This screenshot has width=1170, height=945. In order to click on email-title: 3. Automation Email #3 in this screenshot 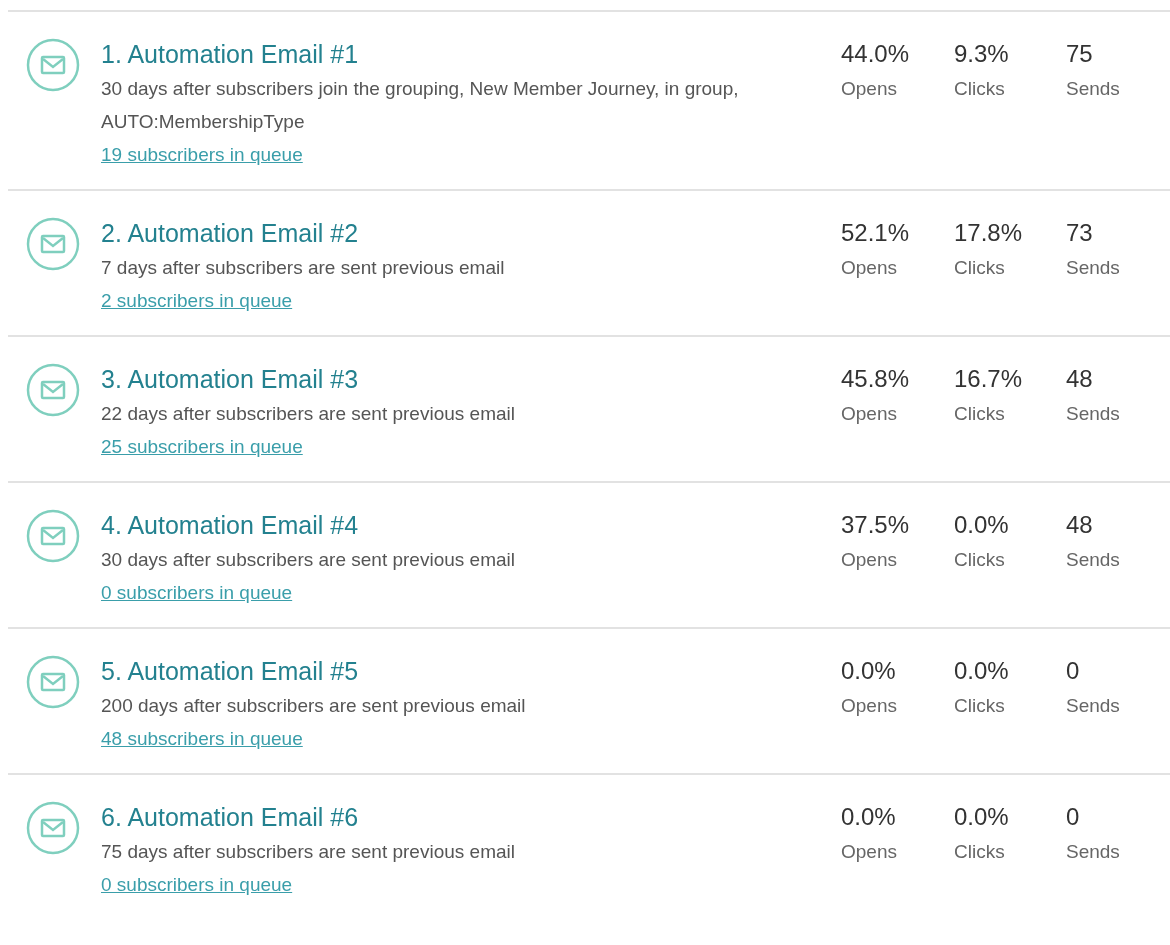, I will do `click(230, 379)`.